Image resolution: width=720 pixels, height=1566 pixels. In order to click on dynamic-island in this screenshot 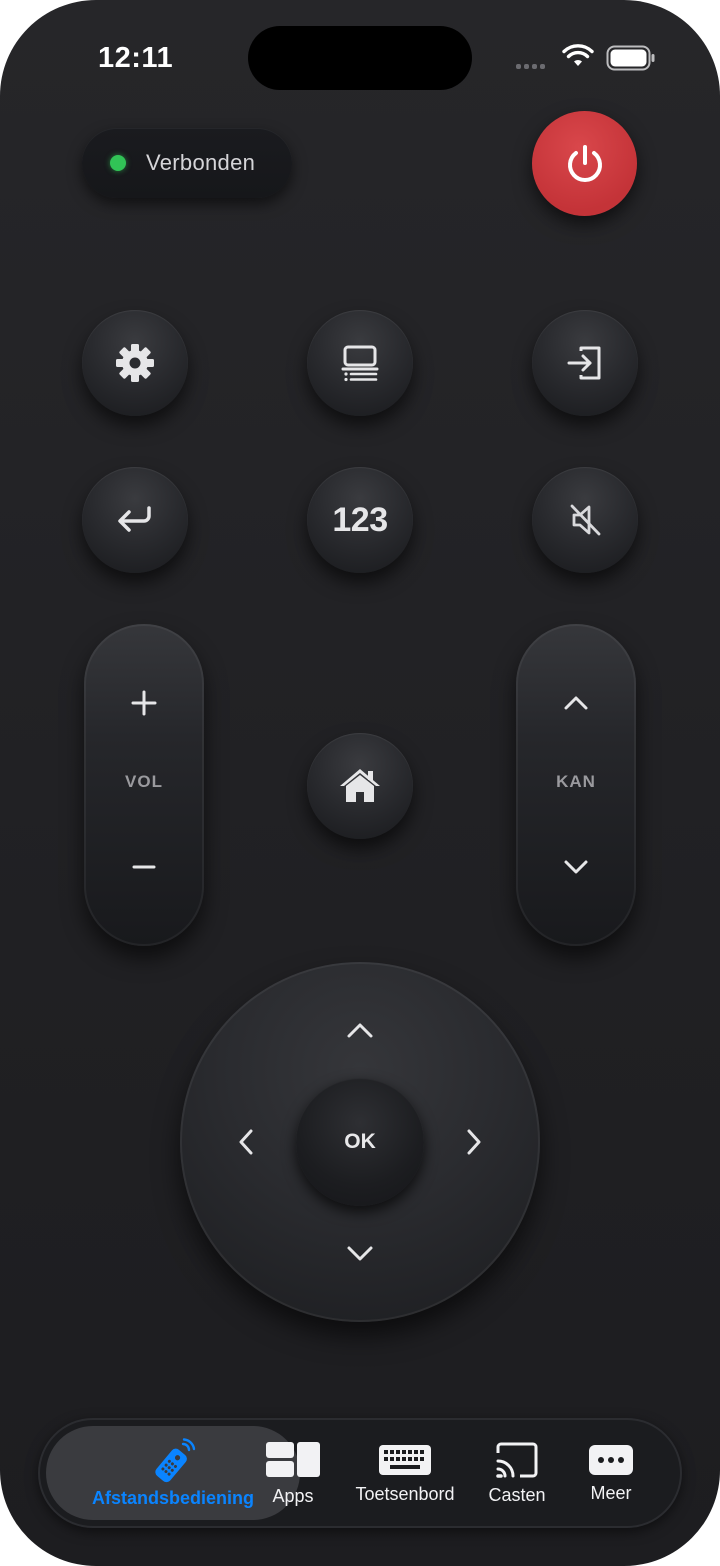, I will do `click(360, 58)`.